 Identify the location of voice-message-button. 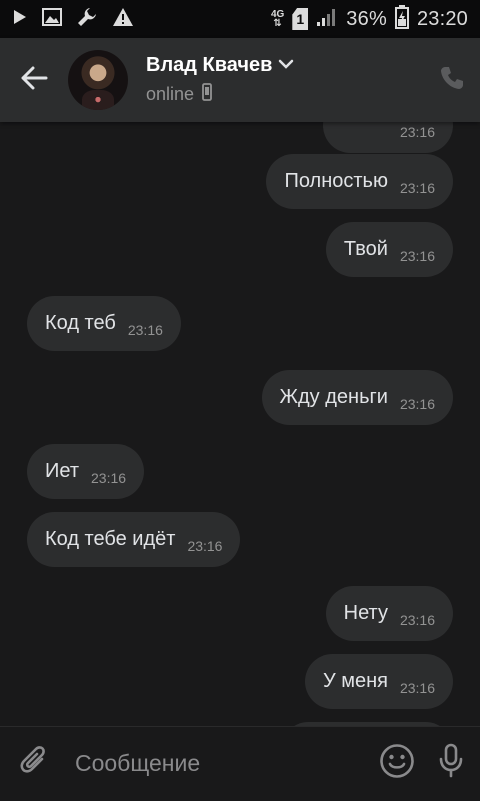
(451, 764).